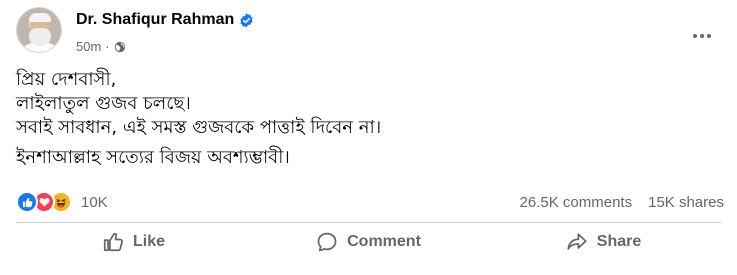  What do you see at coordinates (619, 241) in the screenshot?
I see `share-label: Share` at bounding box center [619, 241].